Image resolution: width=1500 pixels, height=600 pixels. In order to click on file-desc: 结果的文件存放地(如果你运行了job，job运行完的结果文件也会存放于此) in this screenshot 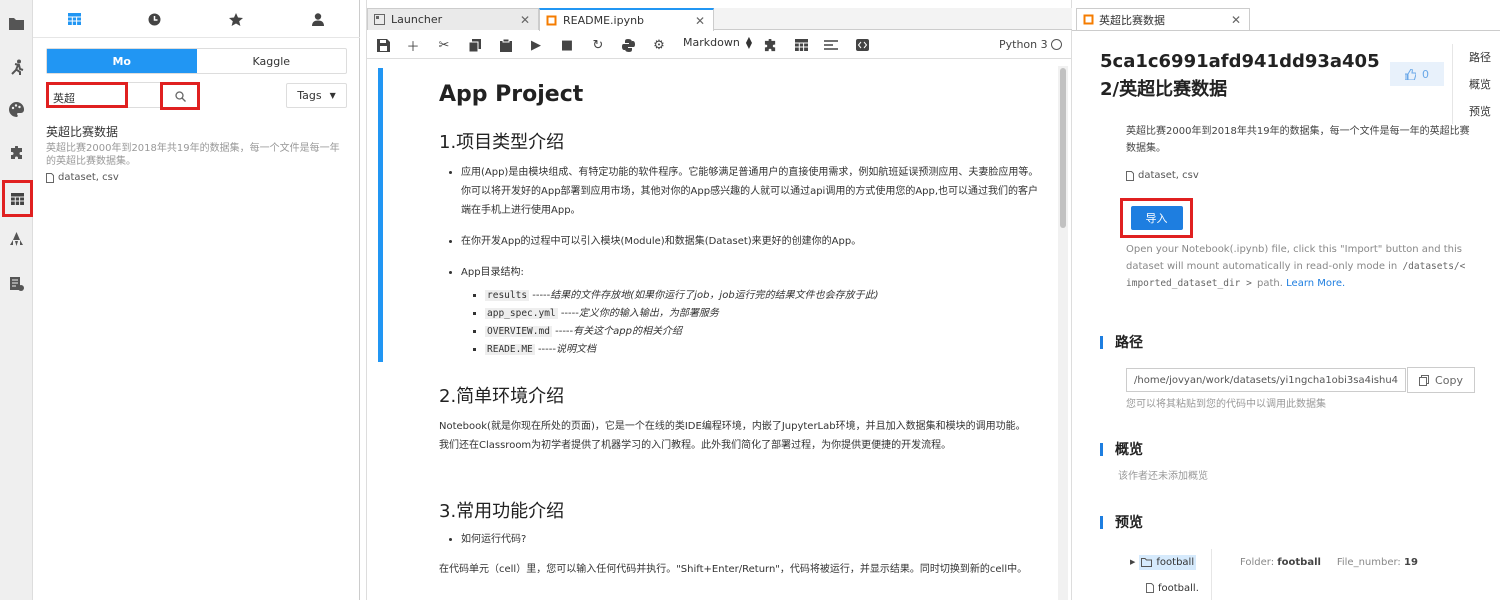, I will do `click(714, 295)`.